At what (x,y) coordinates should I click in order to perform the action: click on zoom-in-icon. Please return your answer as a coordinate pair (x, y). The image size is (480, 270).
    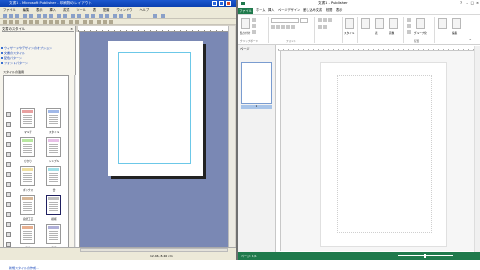
    Looking at the image, I should click on (155, 16).